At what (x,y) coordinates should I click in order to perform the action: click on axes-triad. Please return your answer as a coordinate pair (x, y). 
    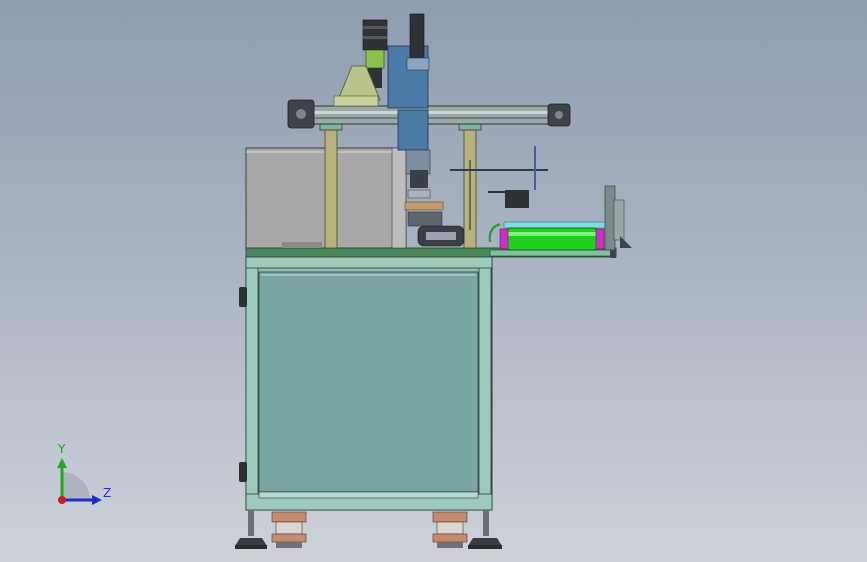
    Looking at the image, I should click on (79, 481).